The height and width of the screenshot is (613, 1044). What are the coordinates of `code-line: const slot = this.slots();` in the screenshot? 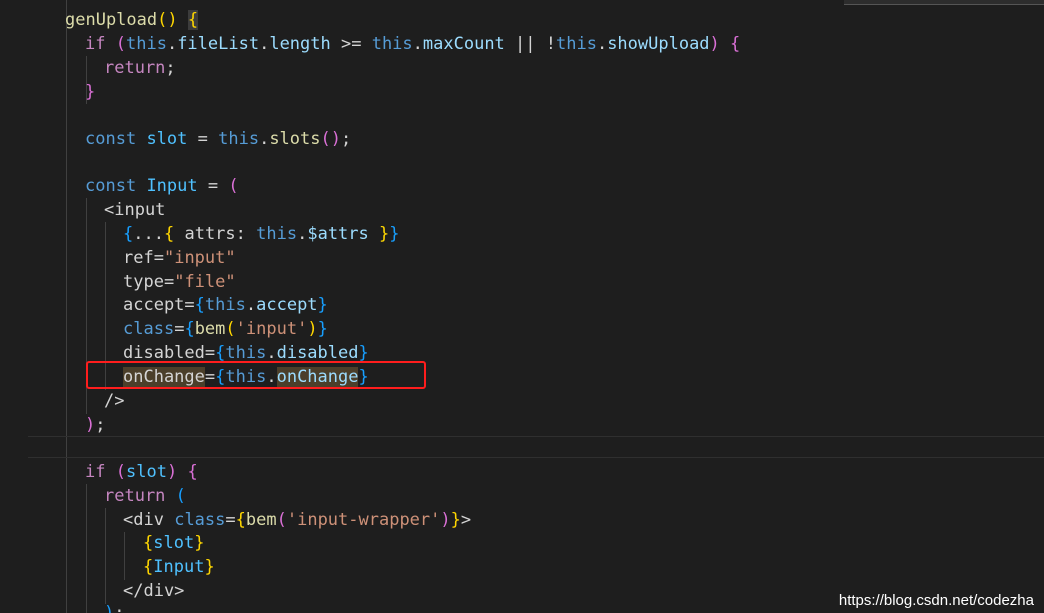 It's located at (218, 139).